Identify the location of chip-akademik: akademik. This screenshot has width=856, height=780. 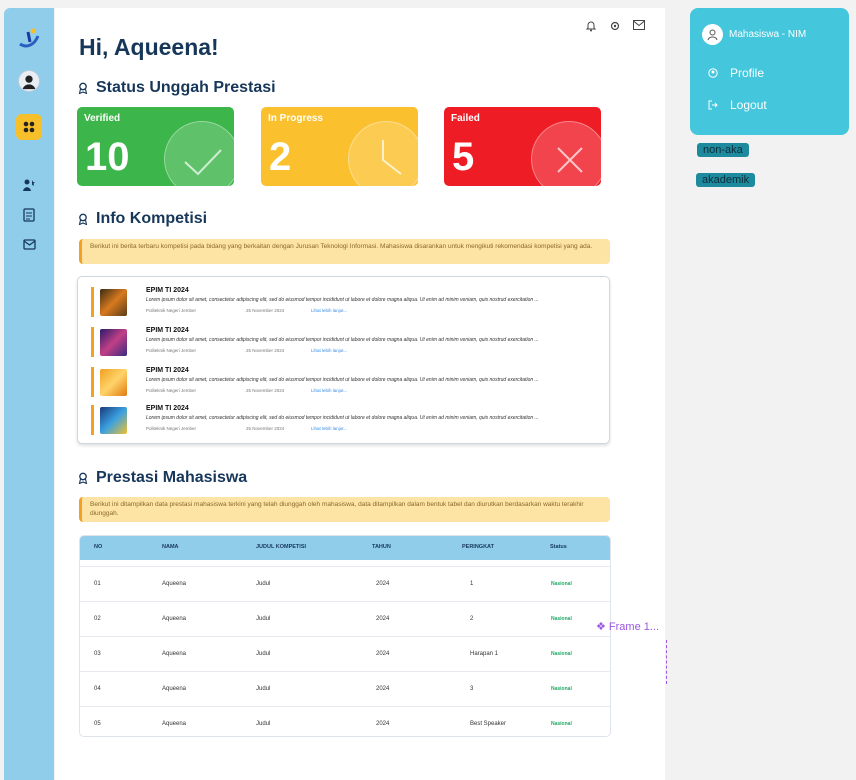
(726, 180).